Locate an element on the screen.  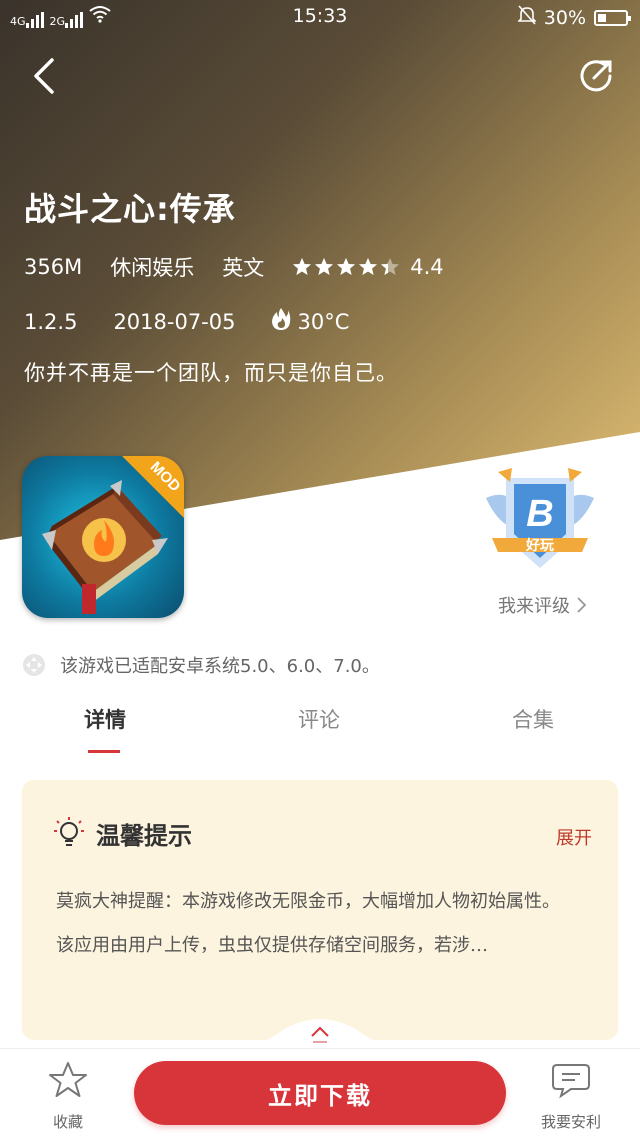
share-icon is located at coordinates (596, 76).